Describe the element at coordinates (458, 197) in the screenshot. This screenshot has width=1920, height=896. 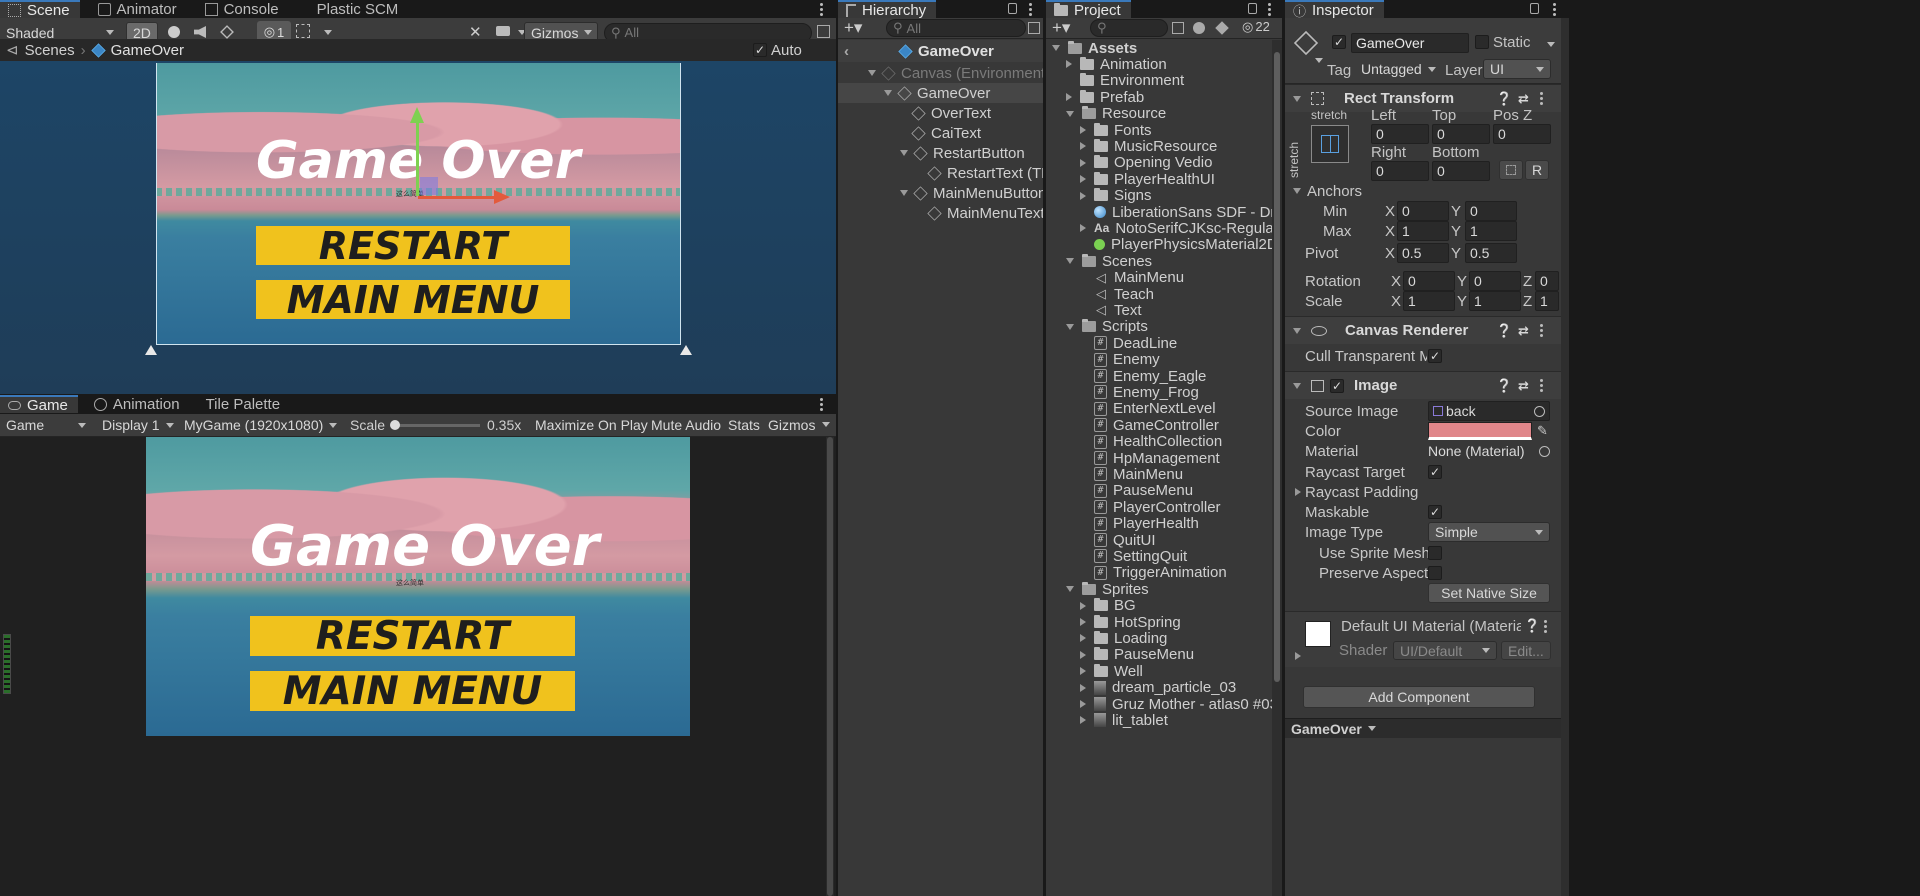
I see `move-handle-x-icon` at that location.